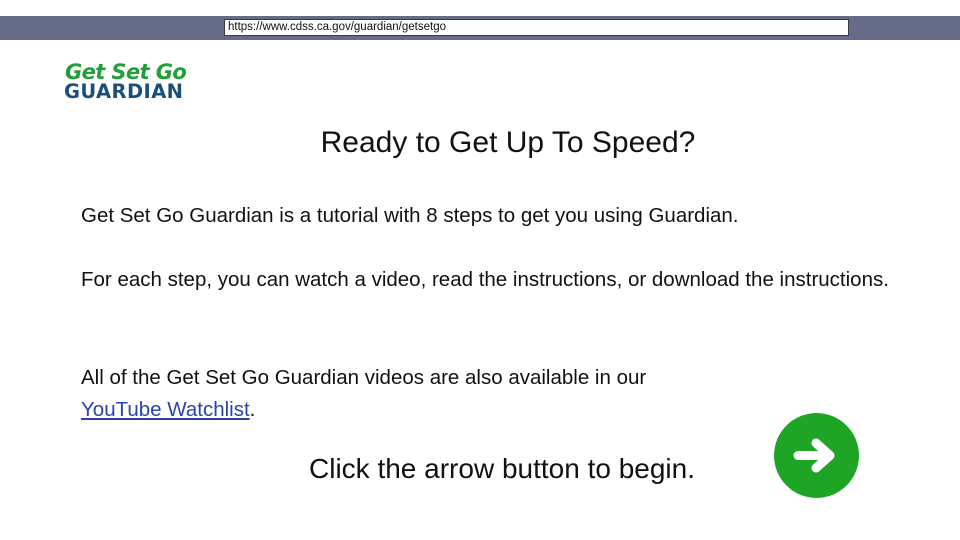  I want to click on page-title: Ready to Get Up To Speed?, so click(508, 142).